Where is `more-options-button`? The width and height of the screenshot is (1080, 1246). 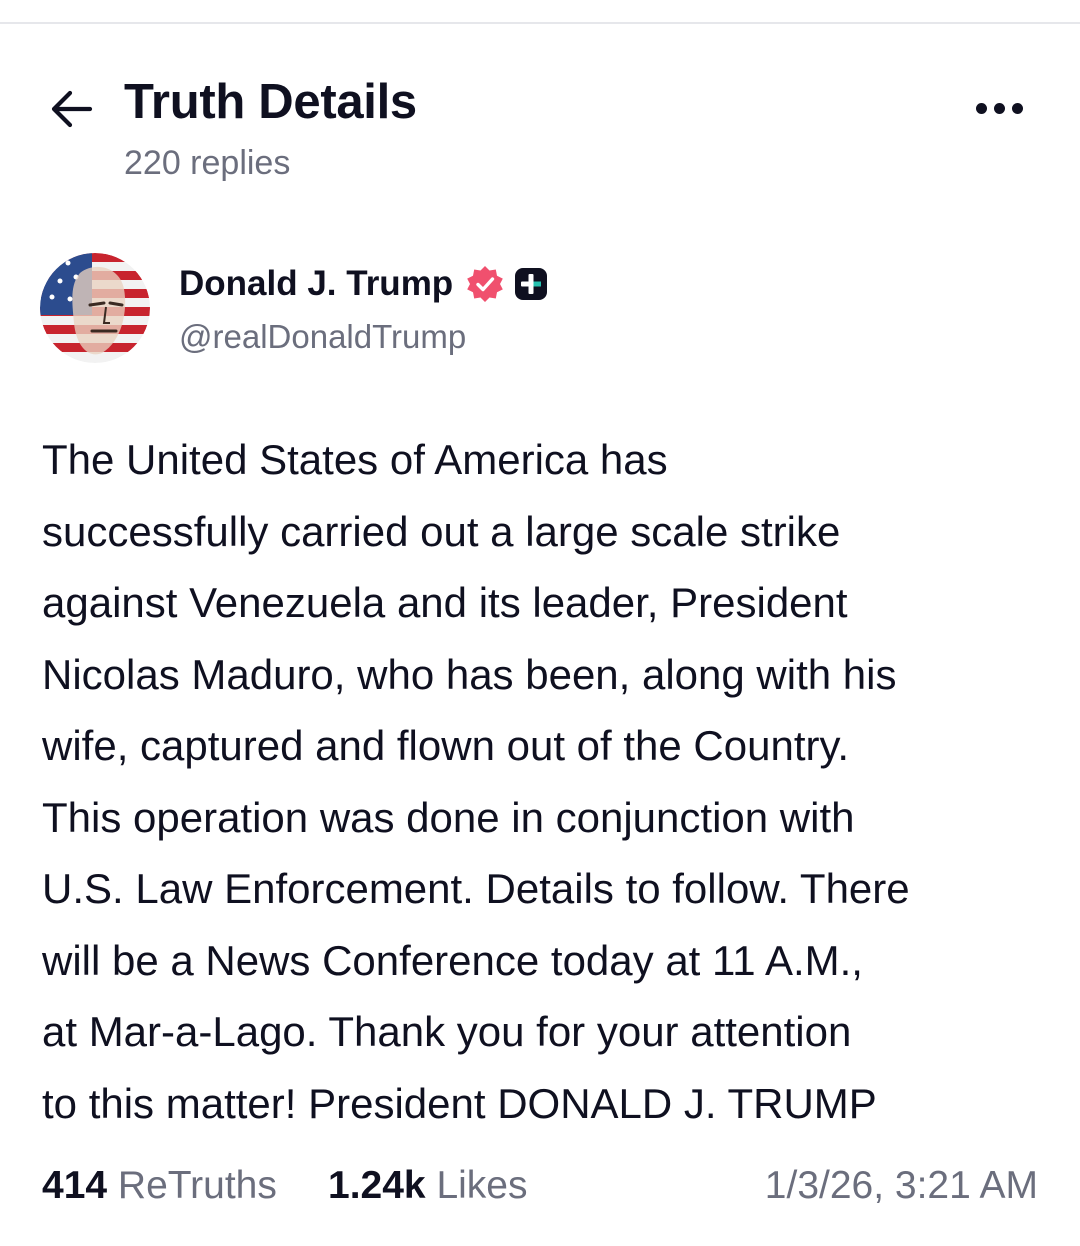
more-options-button is located at coordinates (999, 108).